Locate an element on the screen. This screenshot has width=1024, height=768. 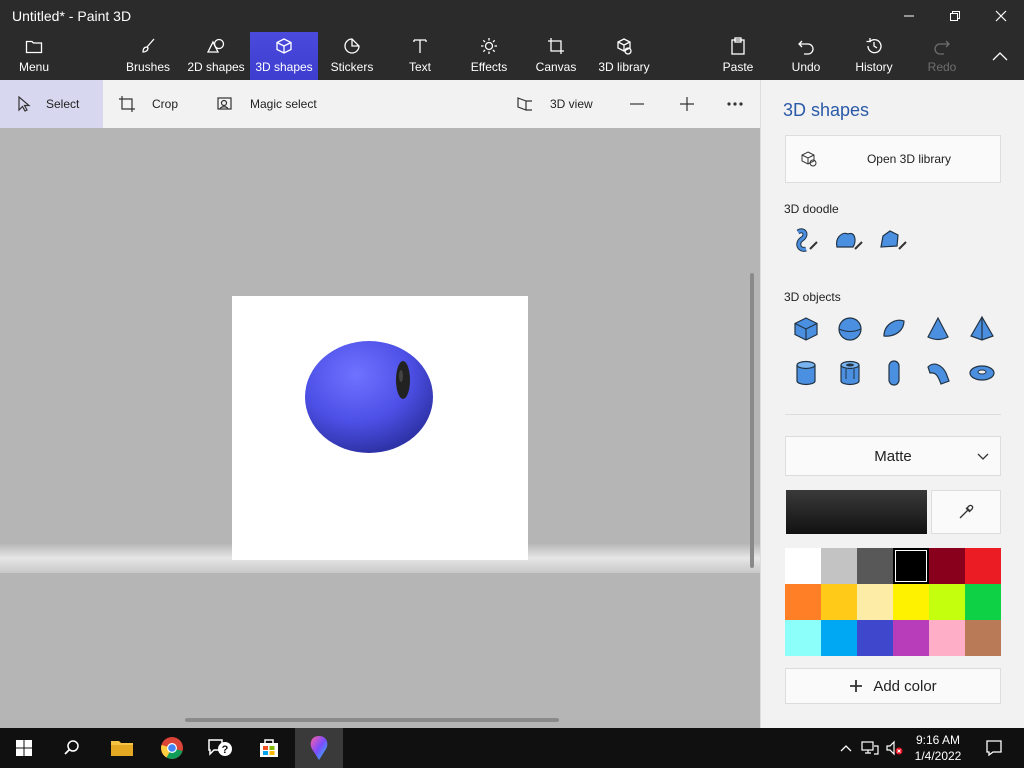
start-button is located at coordinates (24, 748).